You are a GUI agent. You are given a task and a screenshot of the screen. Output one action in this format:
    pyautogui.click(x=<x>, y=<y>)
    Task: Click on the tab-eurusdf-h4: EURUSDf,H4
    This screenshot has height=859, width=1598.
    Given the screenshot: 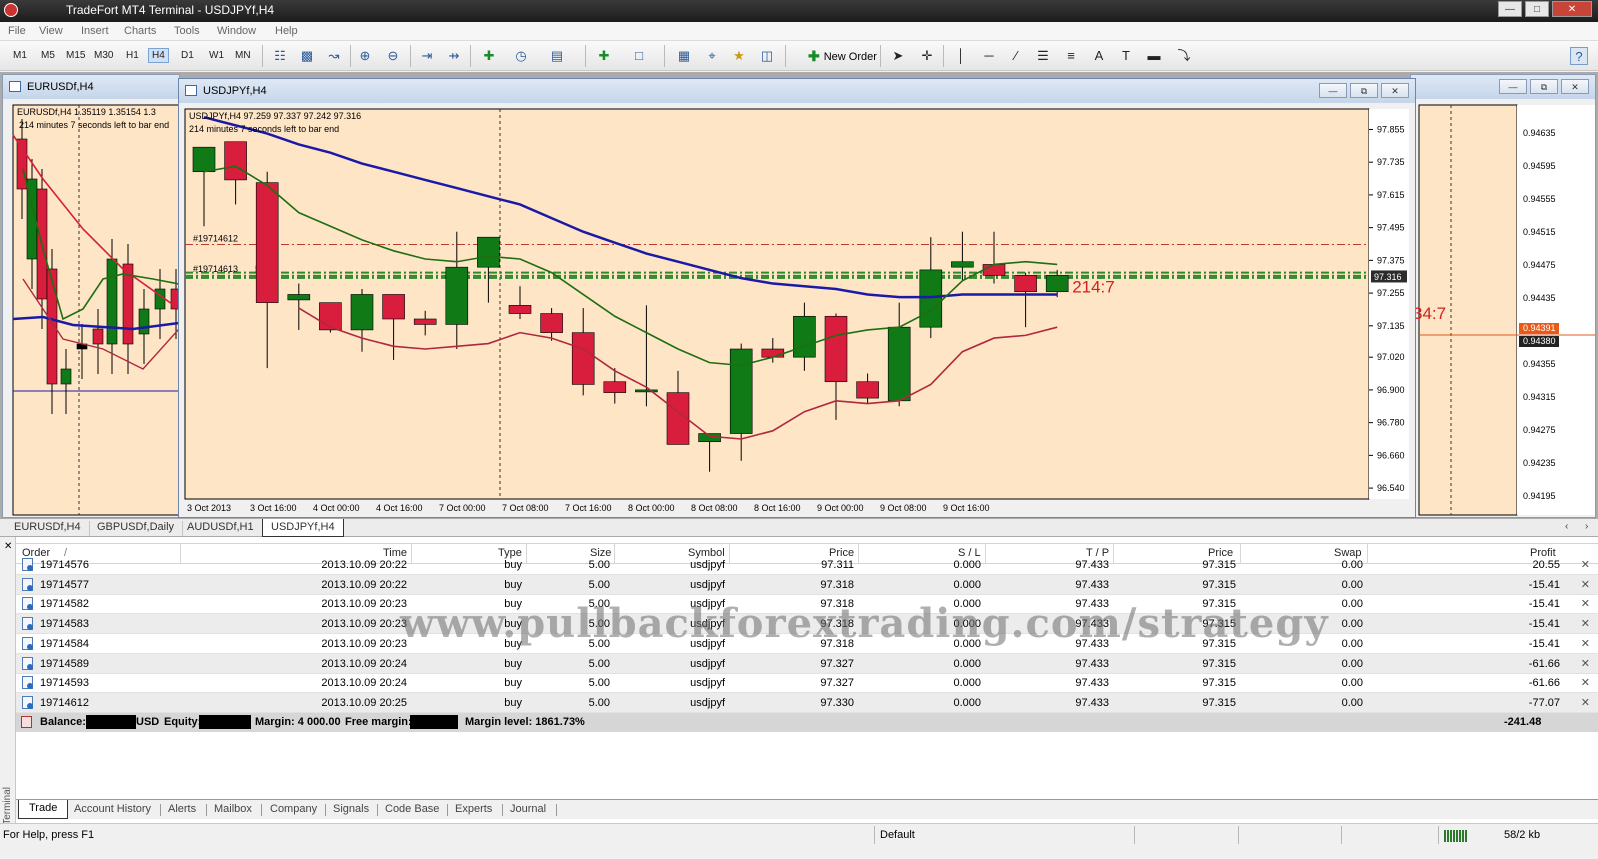 What is the action you would take?
    pyautogui.click(x=48, y=528)
    